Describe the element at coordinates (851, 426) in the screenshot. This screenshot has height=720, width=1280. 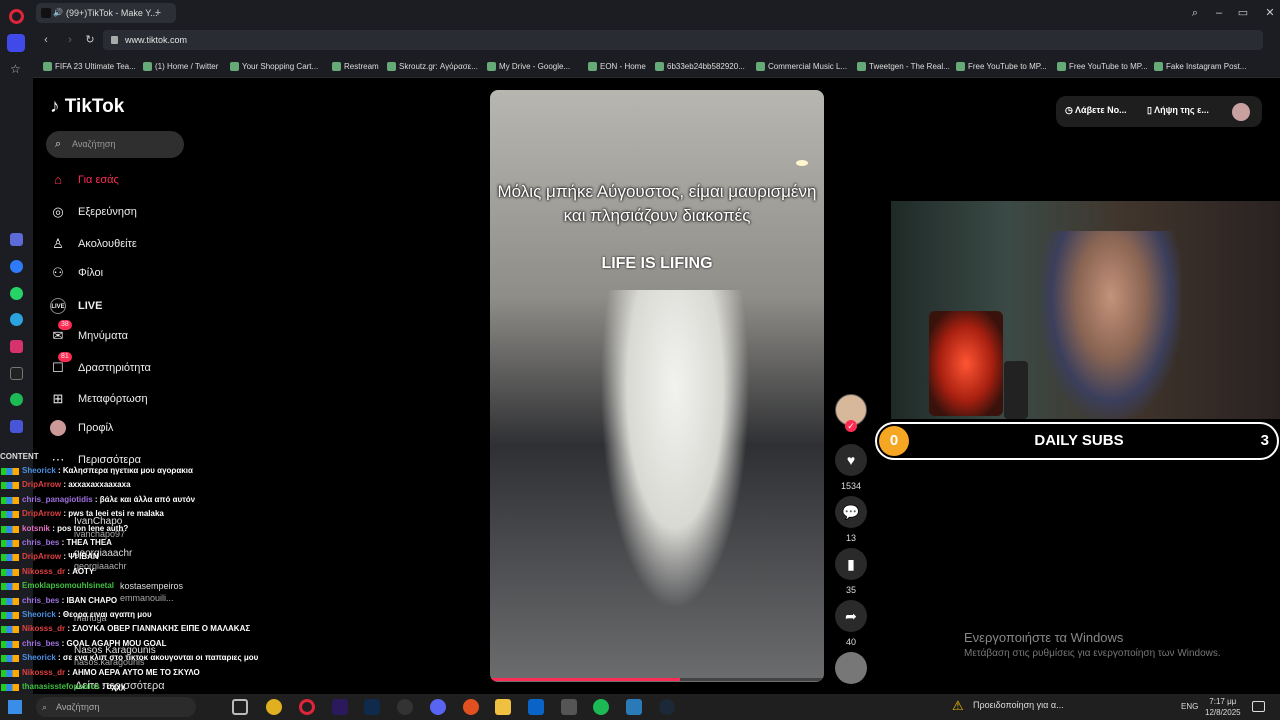
I see `follow-plus-icon: ✓` at that location.